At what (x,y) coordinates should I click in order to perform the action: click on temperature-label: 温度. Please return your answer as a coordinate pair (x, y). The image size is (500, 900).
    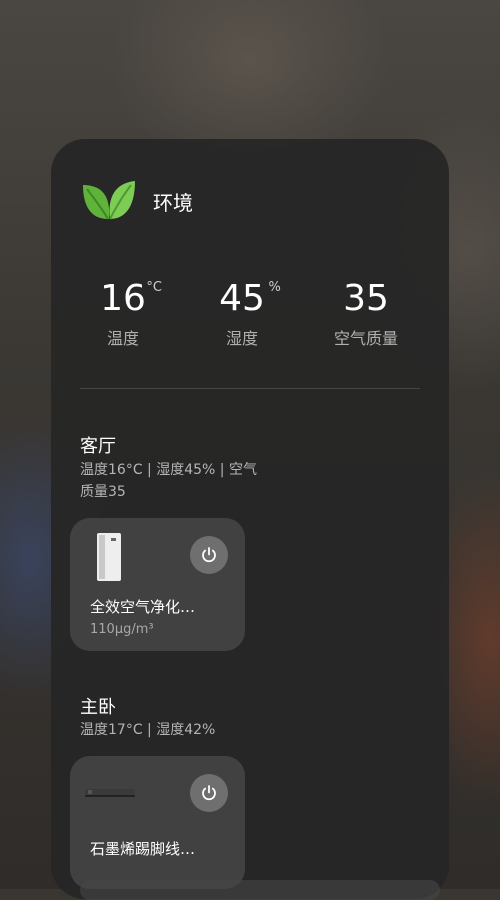
    Looking at the image, I should click on (122, 338).